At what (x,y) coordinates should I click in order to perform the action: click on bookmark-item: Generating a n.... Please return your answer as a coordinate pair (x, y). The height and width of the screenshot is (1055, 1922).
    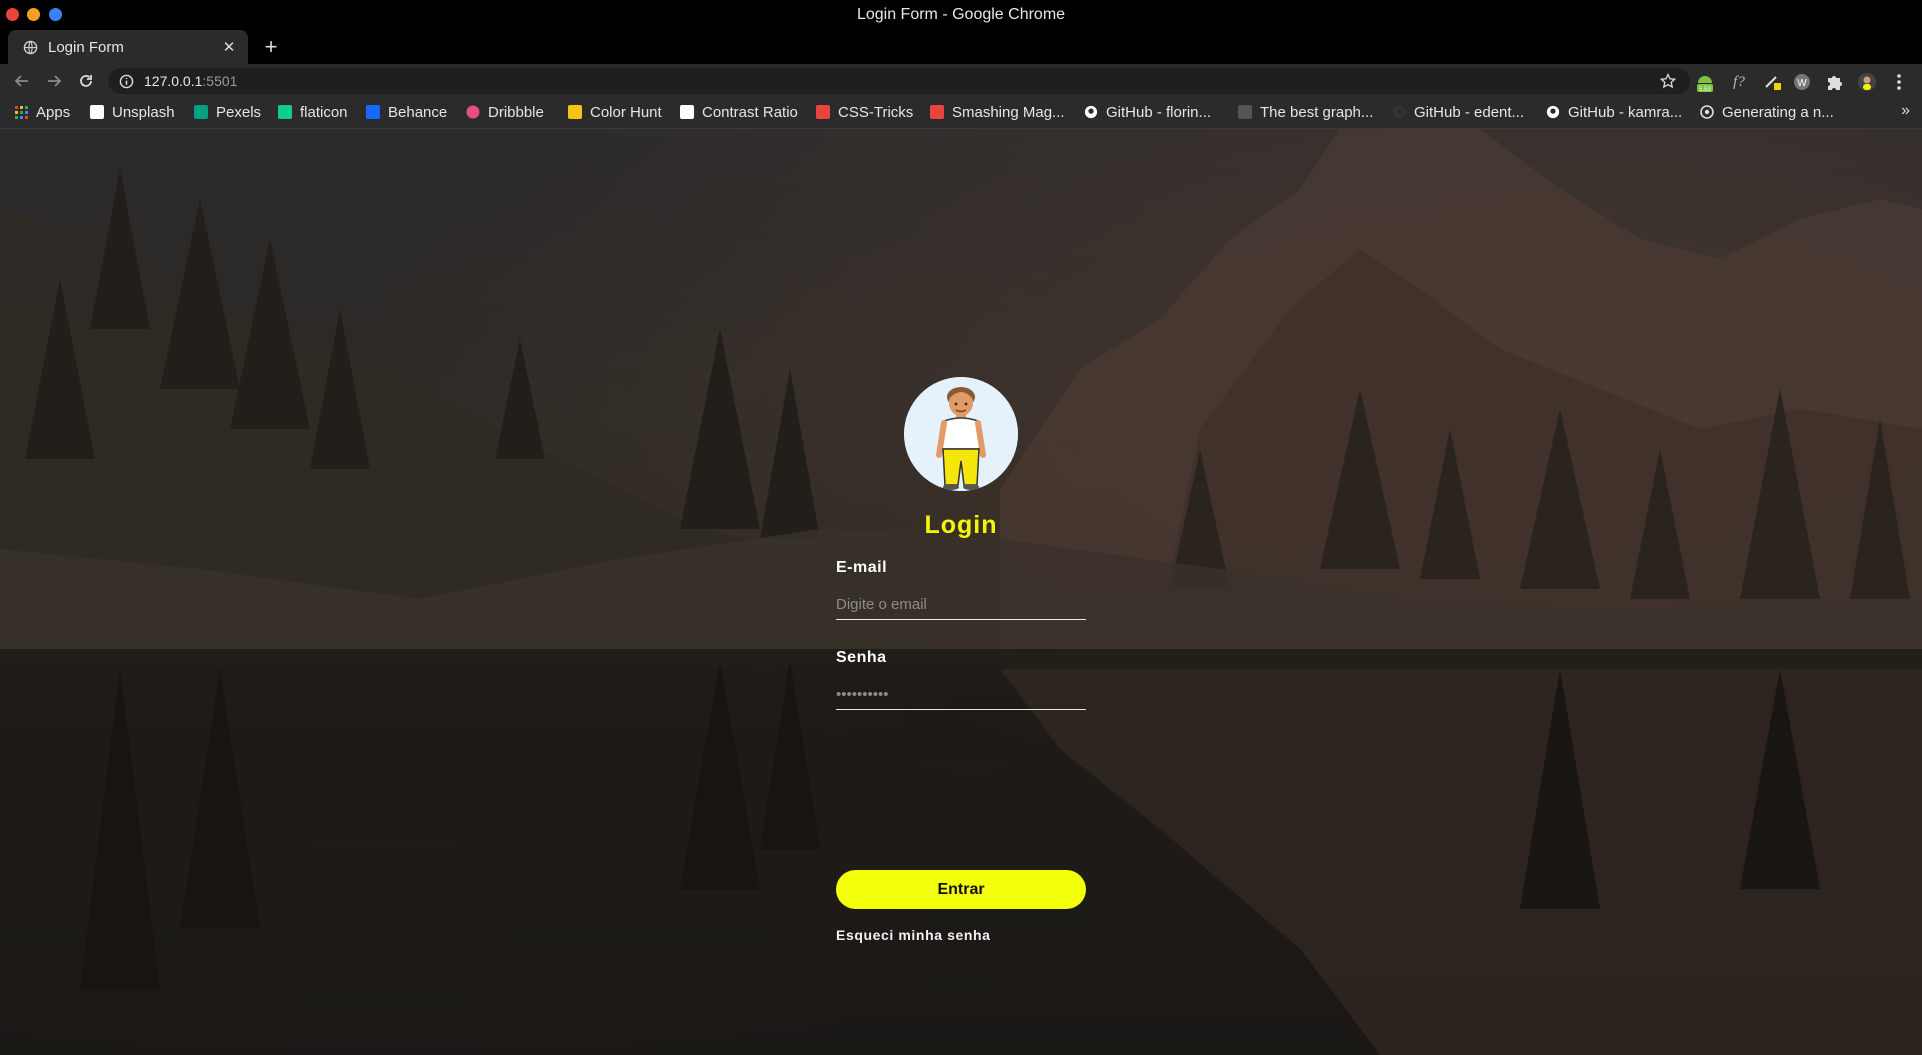
    Looking at the image, I should click on (1767, 112).